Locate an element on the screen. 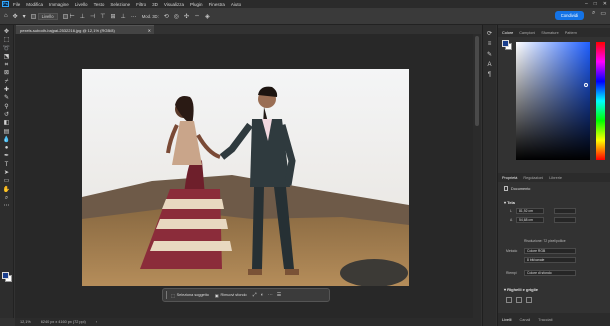  zoom-level: 12,1% is located at coordinates (25, 322).